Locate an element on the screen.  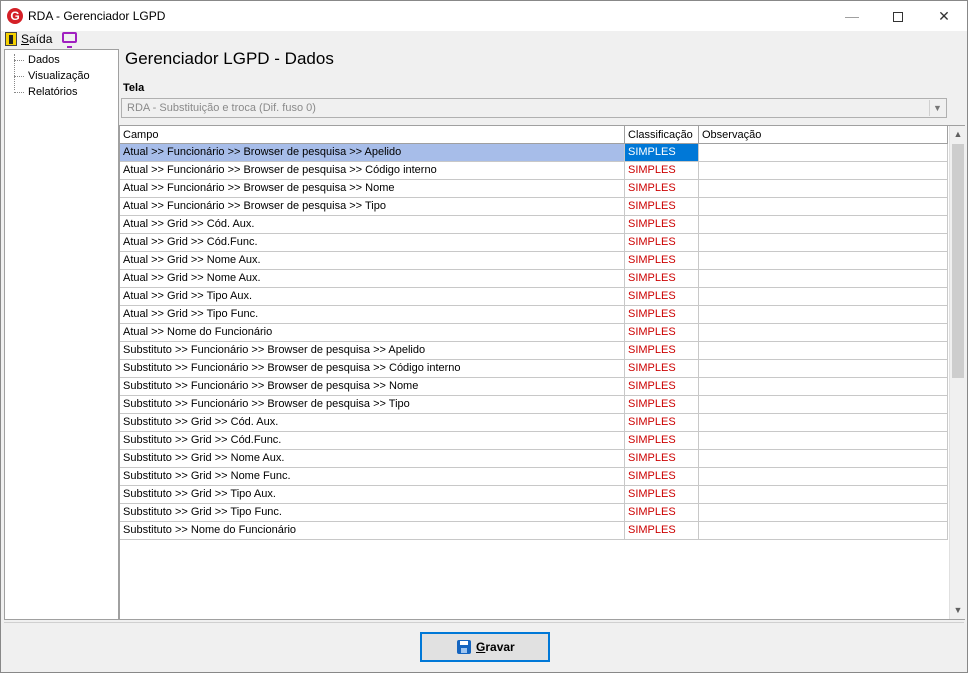
cell-campo: Atual >> Grid >> Tipo Func. is located at coordinates (372, 314).